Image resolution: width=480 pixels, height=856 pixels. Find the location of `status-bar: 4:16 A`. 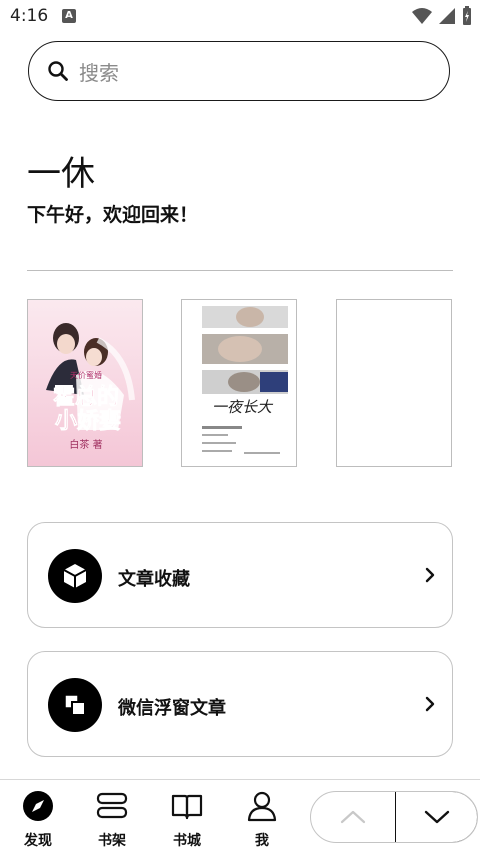

status-bar: 4:16 A is located at coordinates (240, 17).